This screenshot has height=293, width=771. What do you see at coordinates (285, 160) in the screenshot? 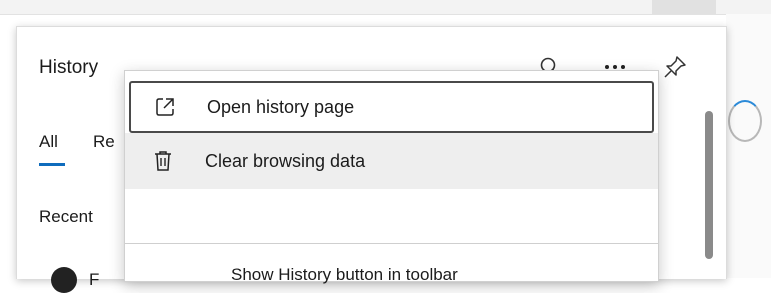
I see `menu-item-label: Clear browsing data` at bounding box center [285, 160].